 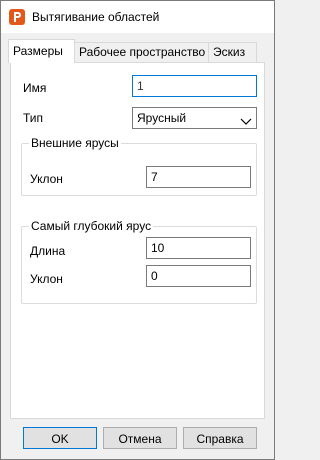 I want to click on length-label: Длина, so click(x=48, y=251).